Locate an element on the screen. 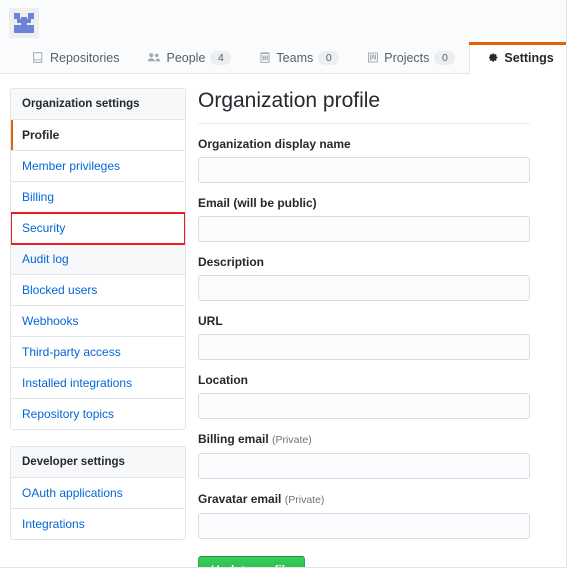 The height and width of the screenshot is (568, 567). tab-repositories: Repositories is located at coordinates (75, 57).